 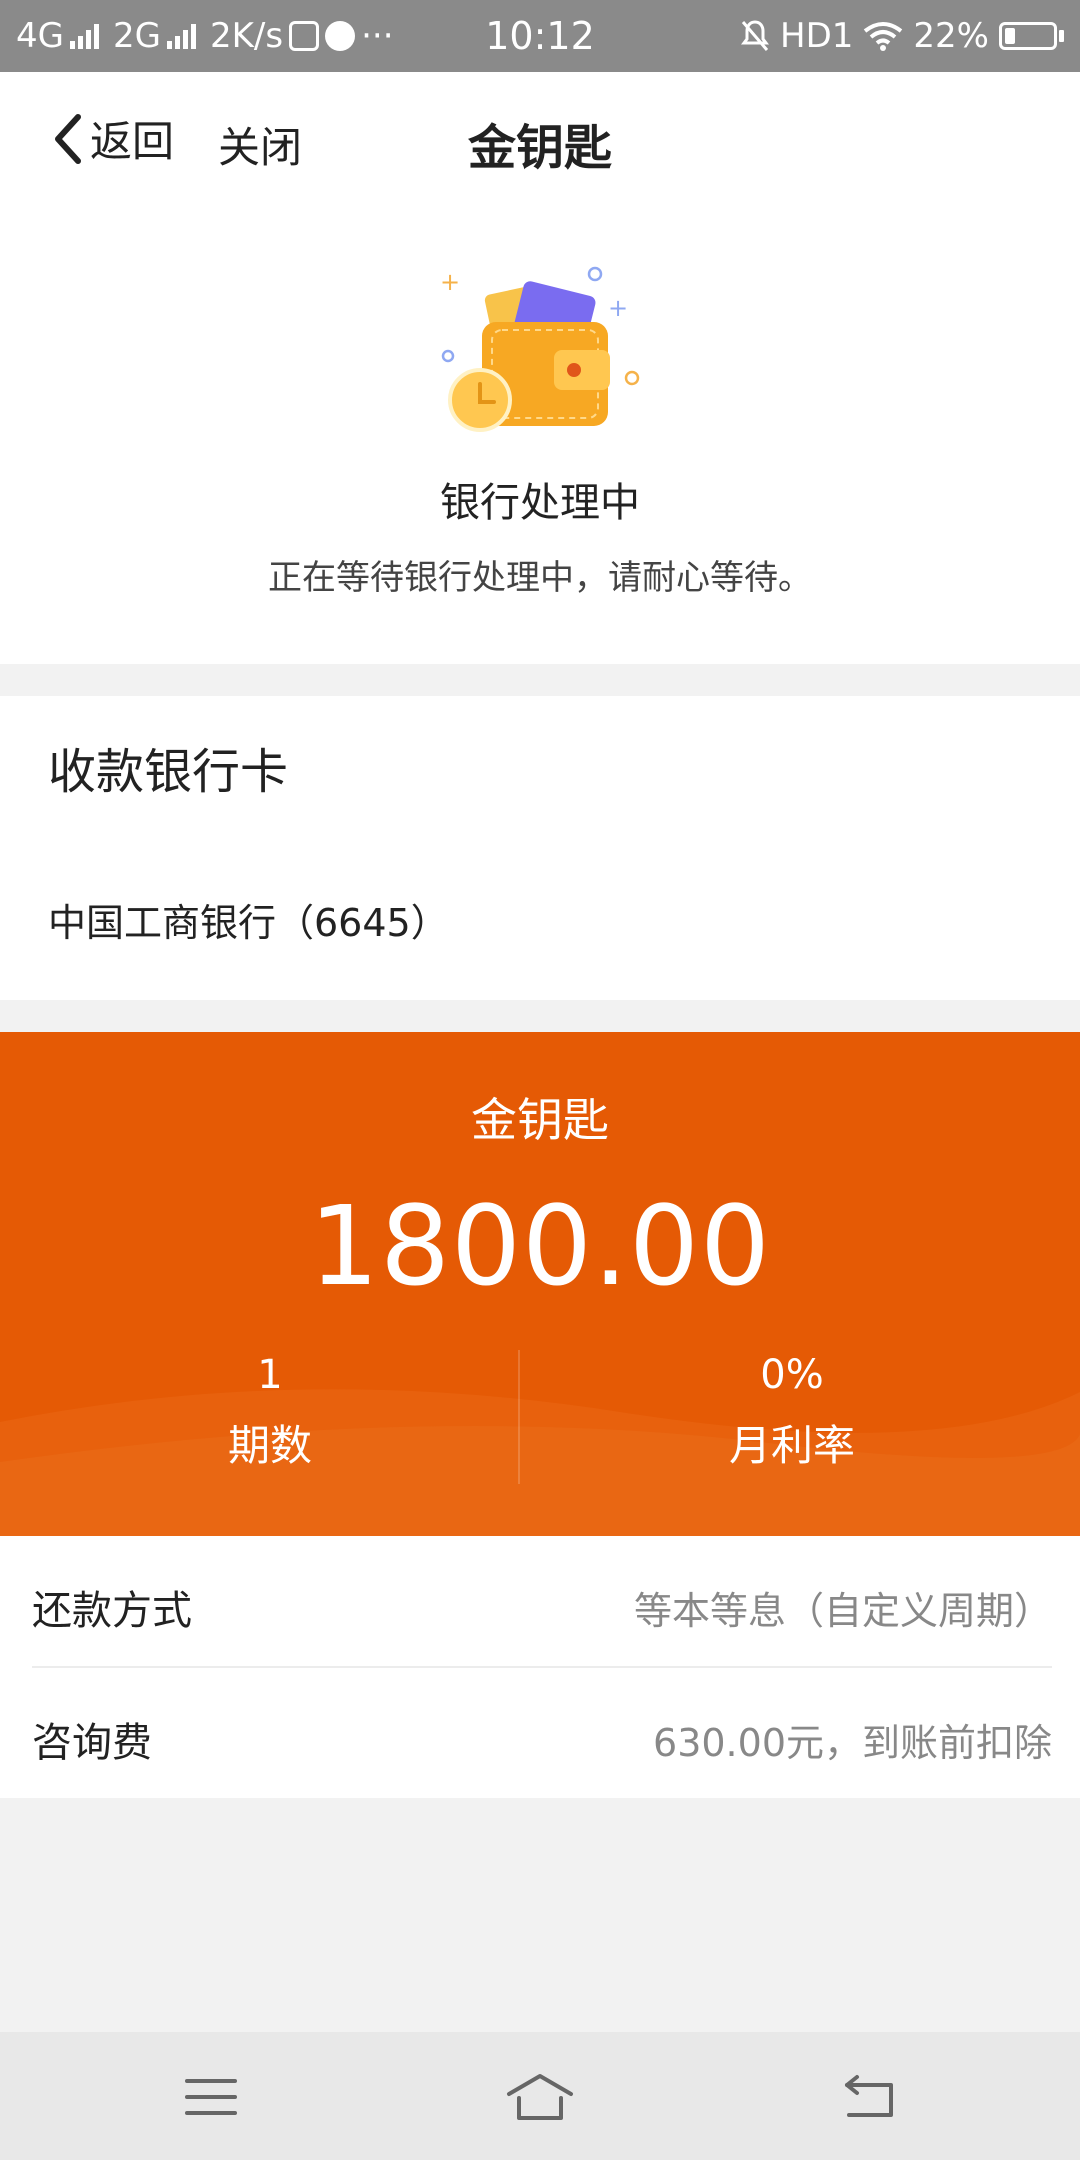 What do you see at coordinates (168, 772) in the screenshot?
I see `section-heading: 收款银行卡` at bounding box center [168, 772].